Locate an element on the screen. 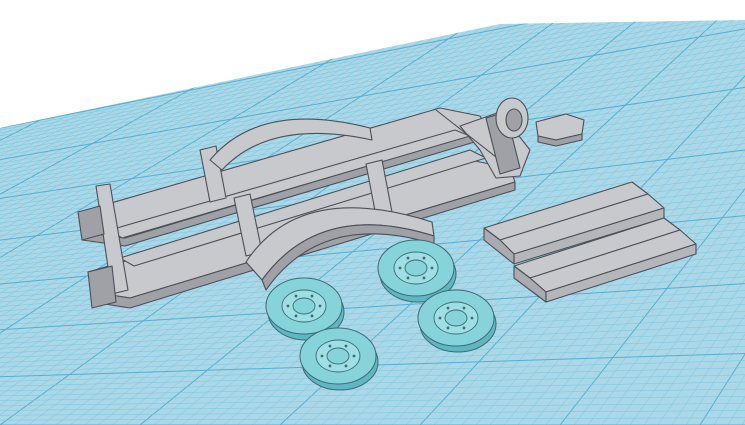  frame-end-block-lower is located at coordinates (102, 287).